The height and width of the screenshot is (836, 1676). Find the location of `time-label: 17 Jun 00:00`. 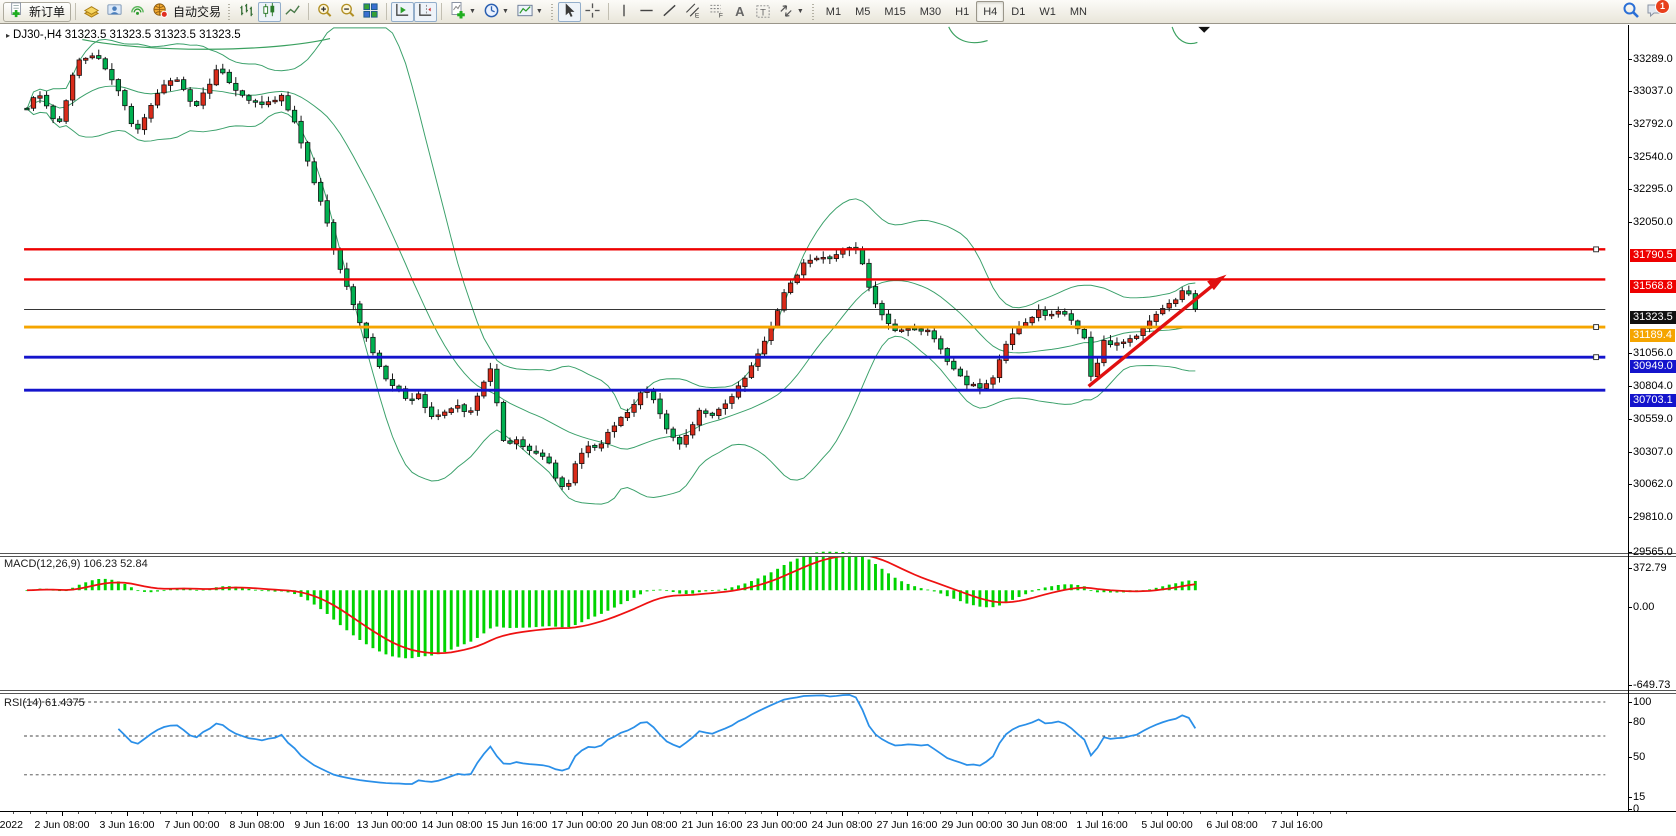

time-label: 17 Jun 00:00 is located at coordinates (582, 825).